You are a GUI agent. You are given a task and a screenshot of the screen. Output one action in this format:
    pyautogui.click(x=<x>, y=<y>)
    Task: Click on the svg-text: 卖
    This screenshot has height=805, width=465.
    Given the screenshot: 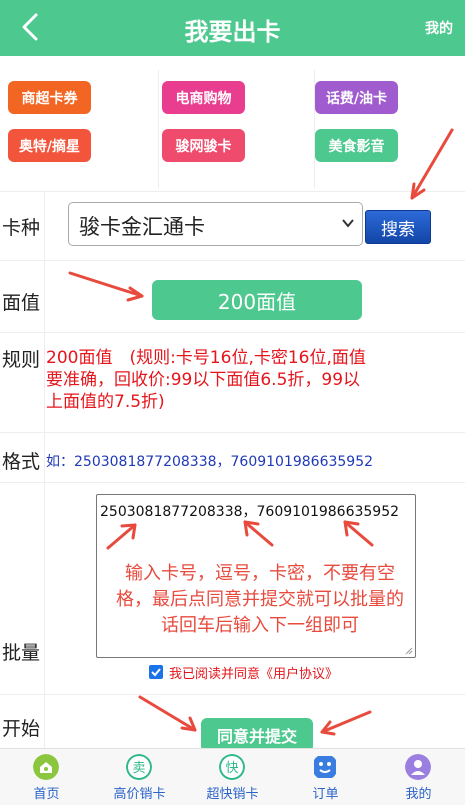 What is the action you would take?
    pyautogui.click(x=138, y=768)
    